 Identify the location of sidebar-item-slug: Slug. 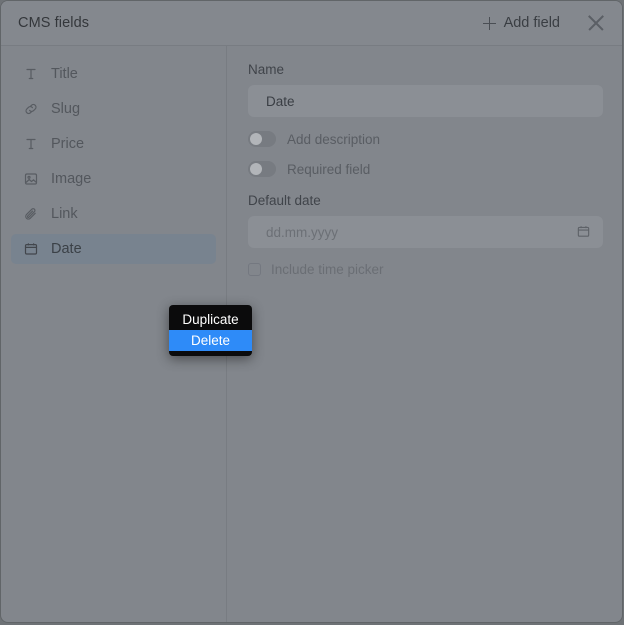
(113, 109).